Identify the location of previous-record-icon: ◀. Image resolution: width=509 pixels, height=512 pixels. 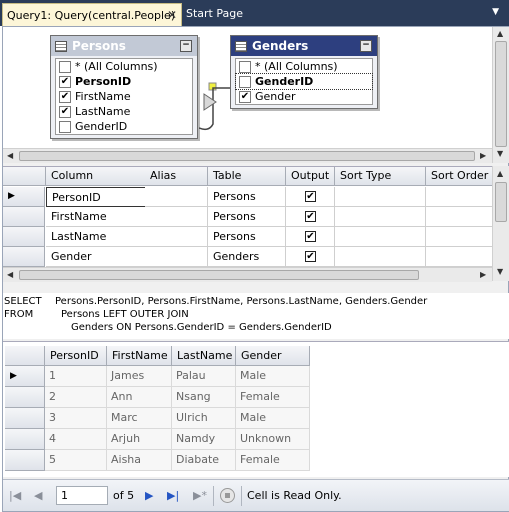
(38, 495).